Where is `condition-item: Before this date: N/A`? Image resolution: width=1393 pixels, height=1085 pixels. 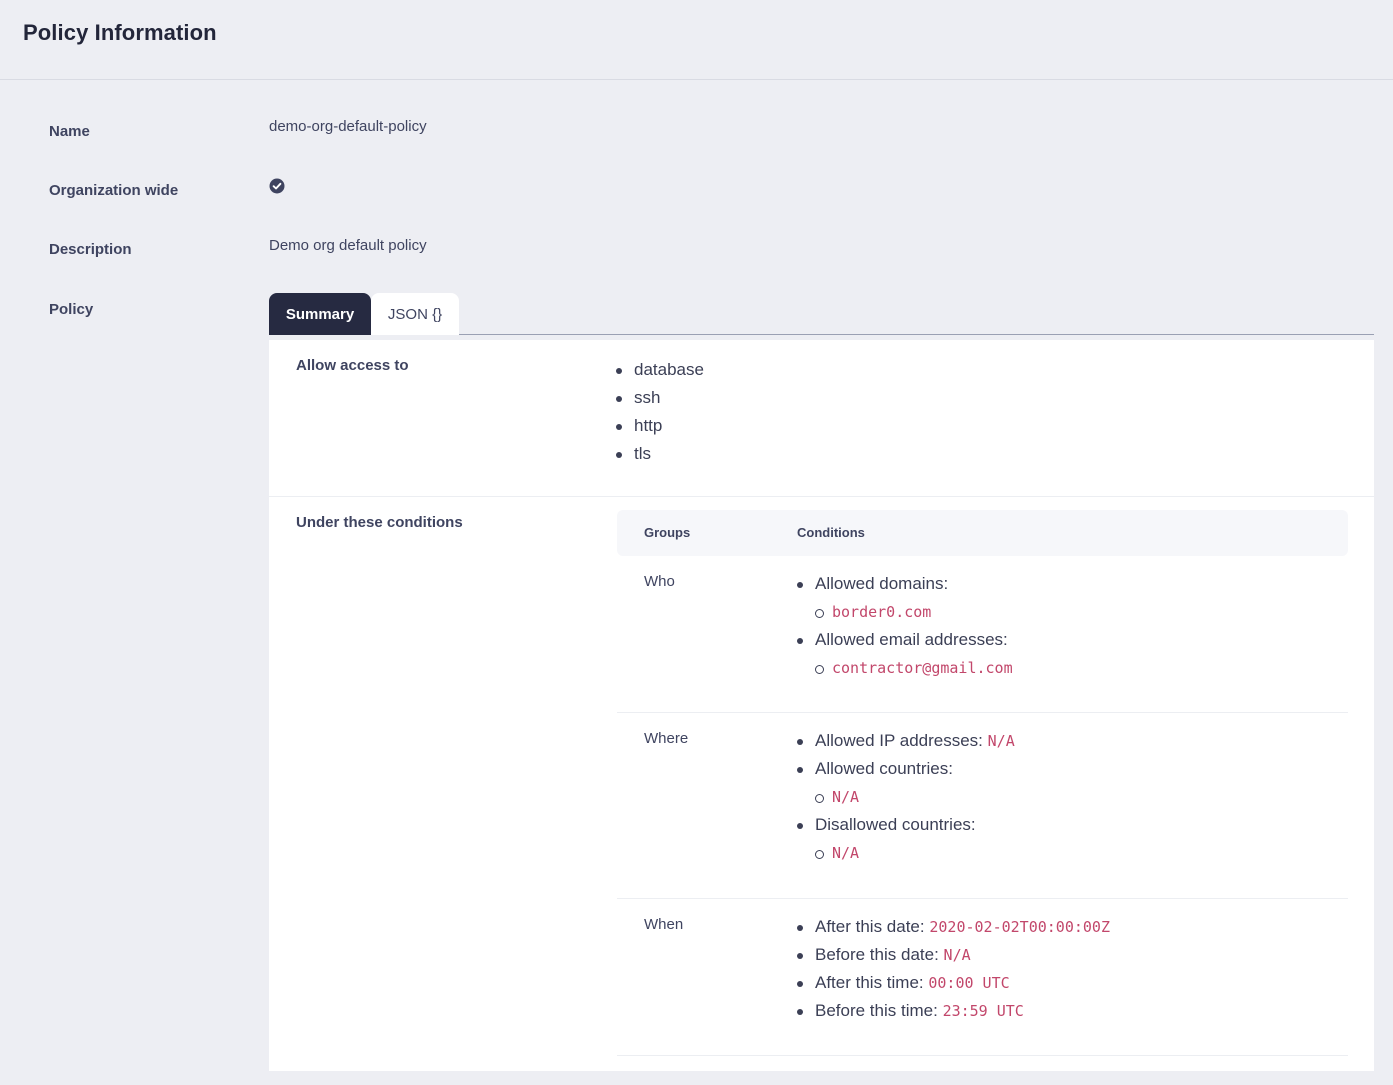 condition-item: Before this date: N/A is located at coordinates (953, 955).